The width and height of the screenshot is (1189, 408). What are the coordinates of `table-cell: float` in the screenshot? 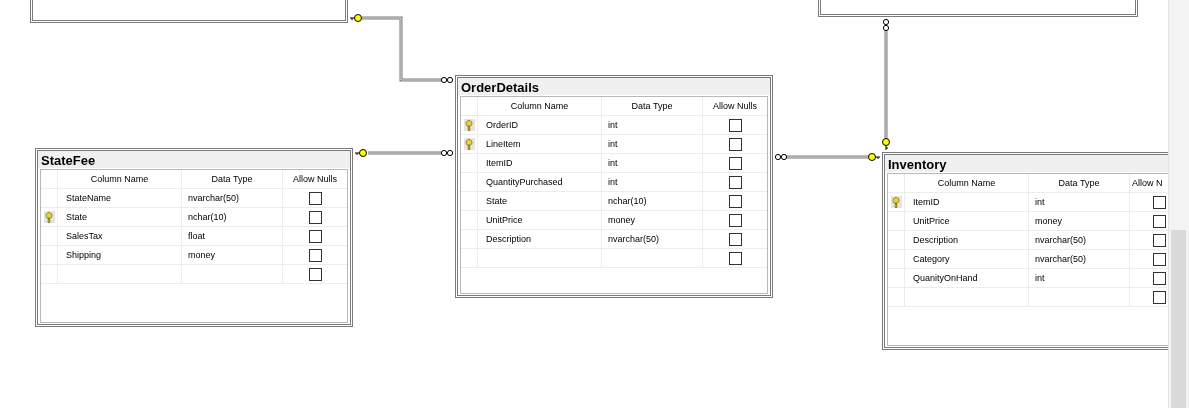 It's located at (196, 236).